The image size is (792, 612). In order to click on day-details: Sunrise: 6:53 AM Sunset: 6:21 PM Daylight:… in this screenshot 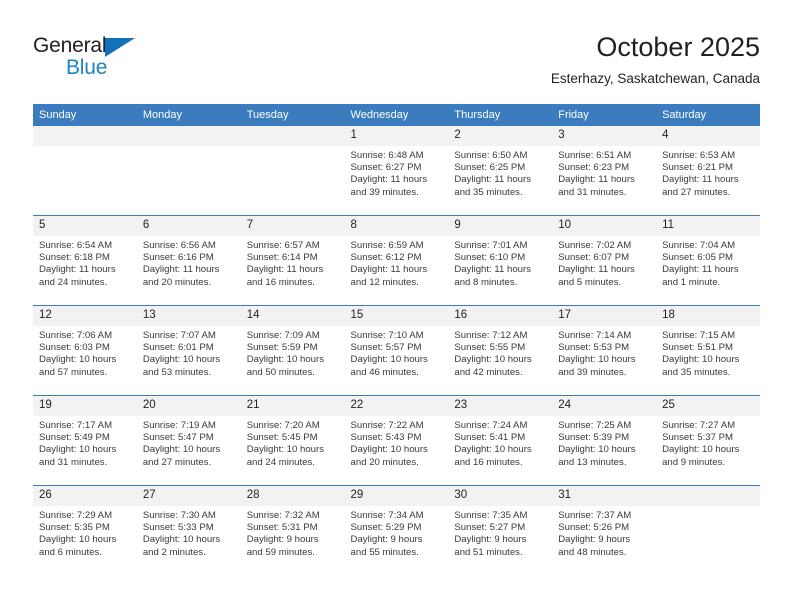, I will do `click(708, 172)`.